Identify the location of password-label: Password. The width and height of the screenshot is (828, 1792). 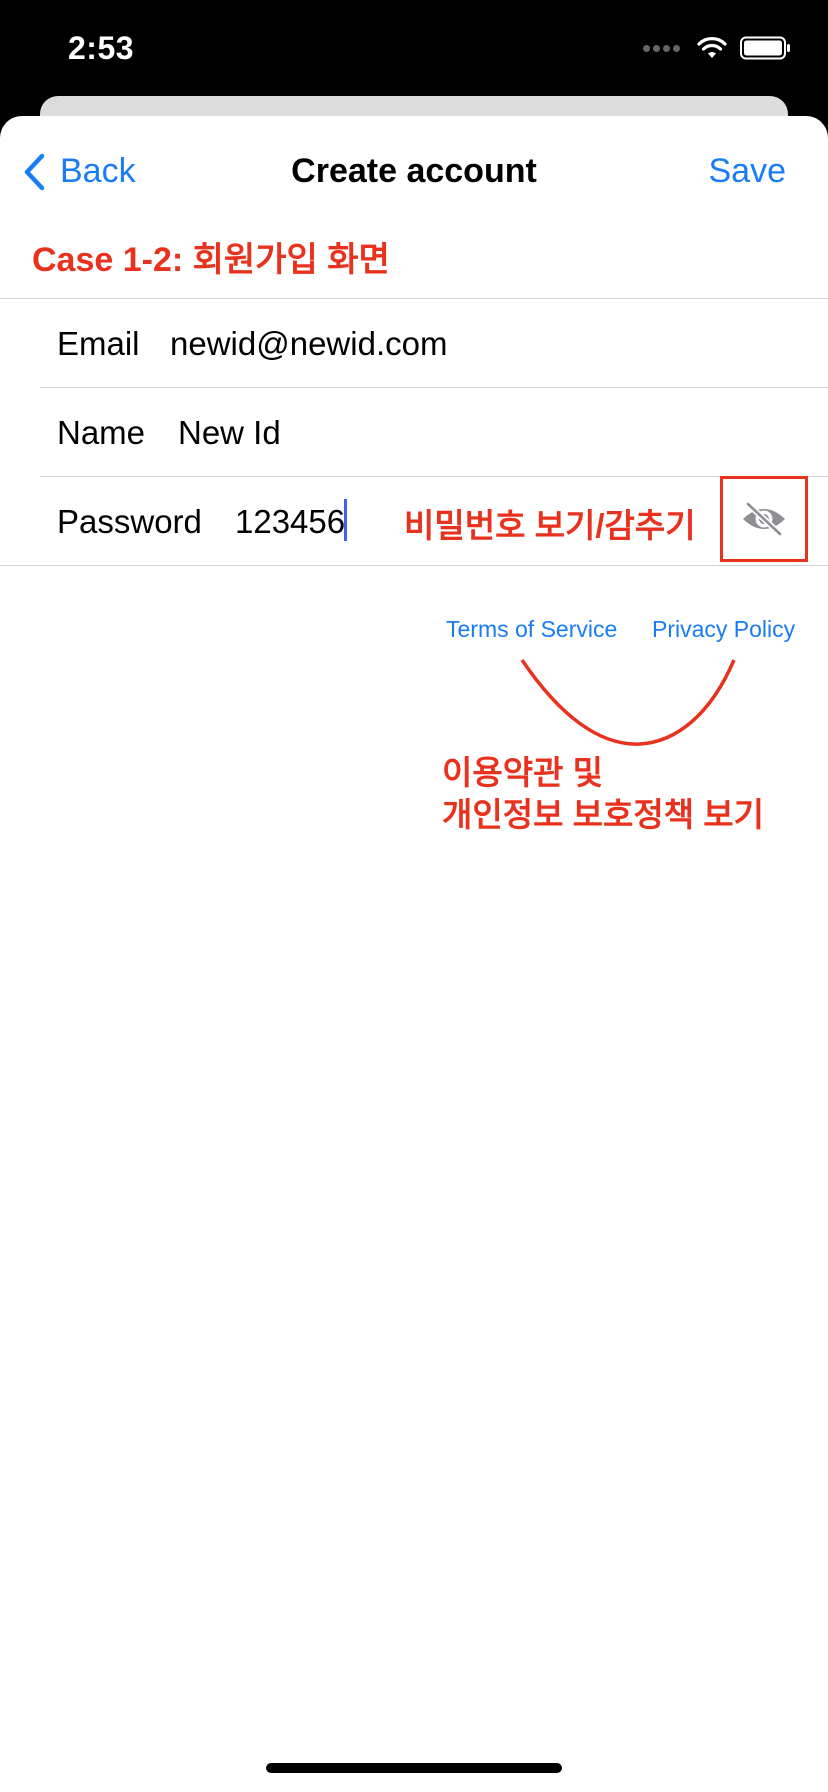
(129, 521).